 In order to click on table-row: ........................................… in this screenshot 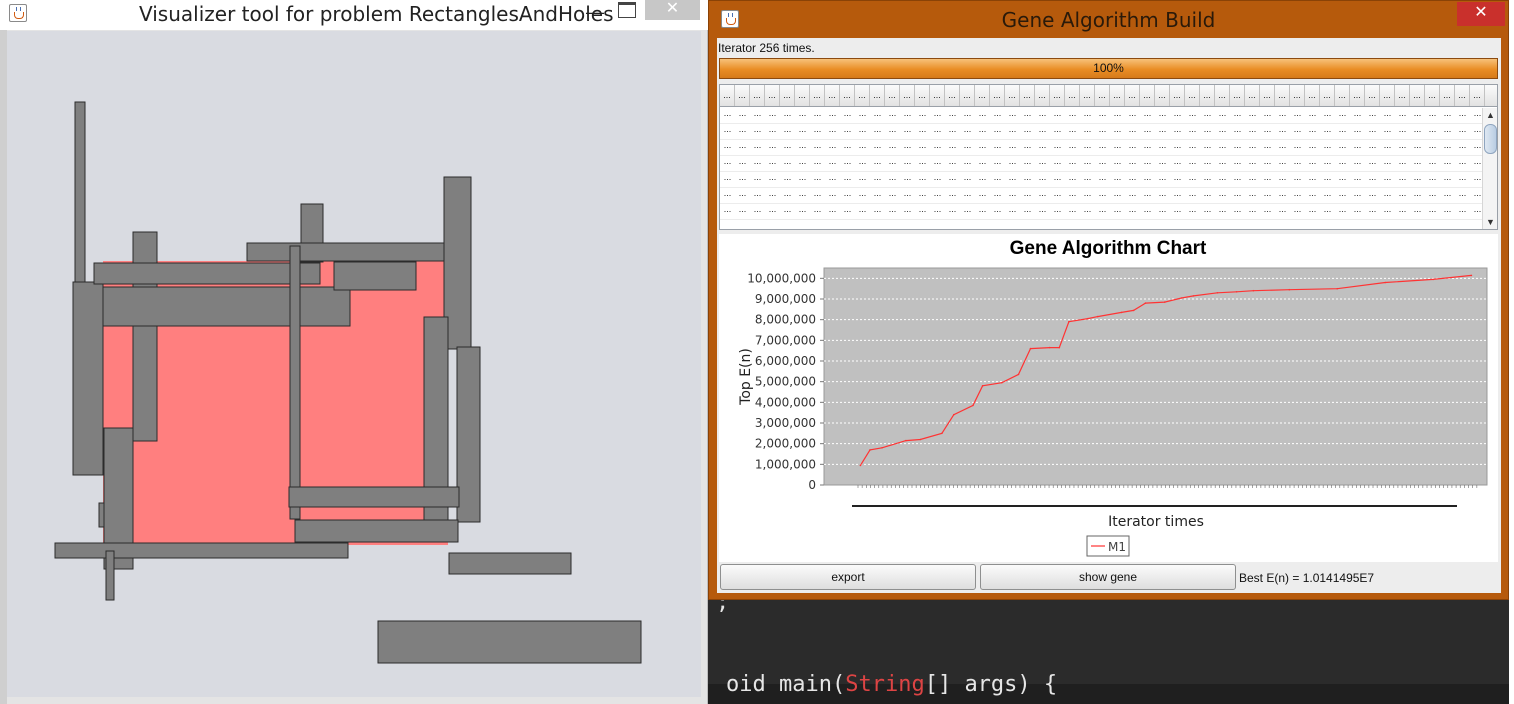, I will do `click(1101, 116)`.